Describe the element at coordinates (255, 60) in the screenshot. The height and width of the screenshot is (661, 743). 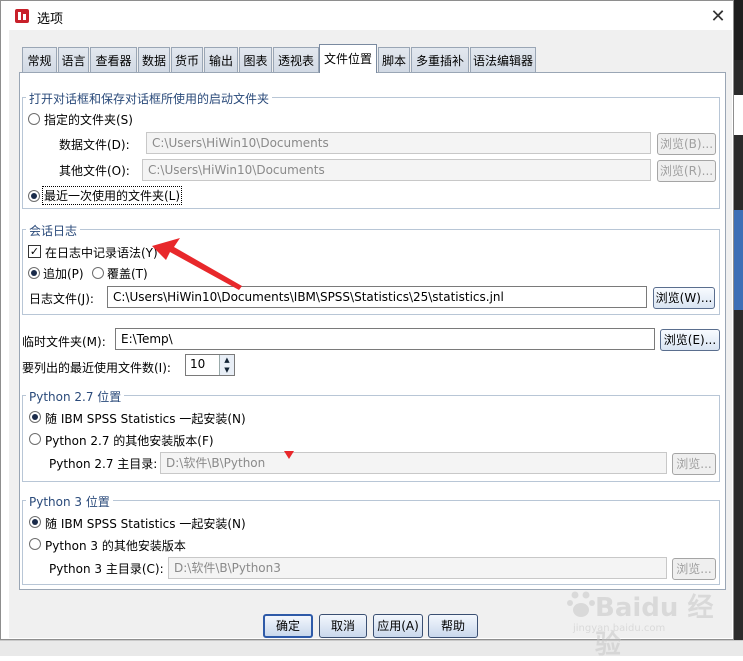
I see `tab-charts: 图表` at that location.